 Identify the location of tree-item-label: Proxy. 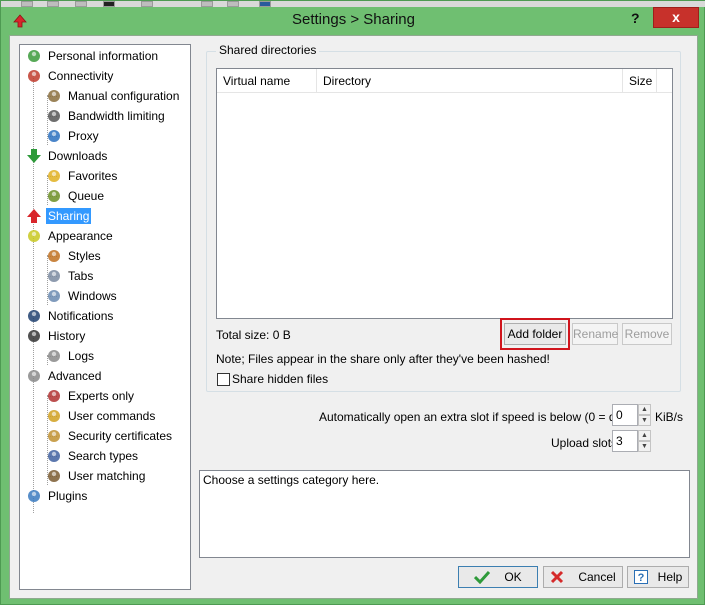
(83, 136).